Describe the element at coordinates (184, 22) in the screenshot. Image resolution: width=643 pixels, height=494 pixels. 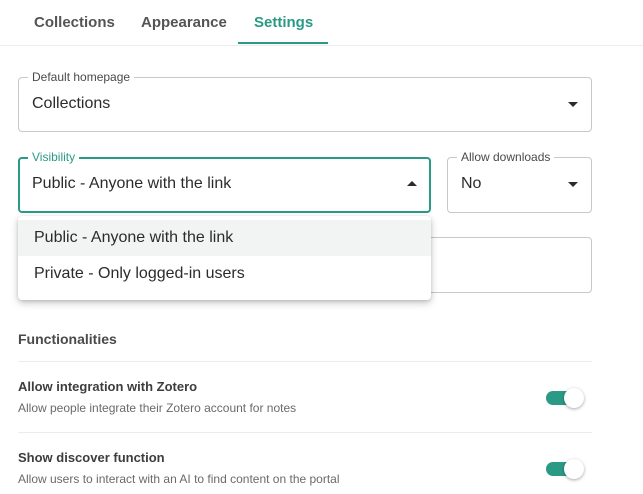
I see `tab-appearance: Appearance` at that location.